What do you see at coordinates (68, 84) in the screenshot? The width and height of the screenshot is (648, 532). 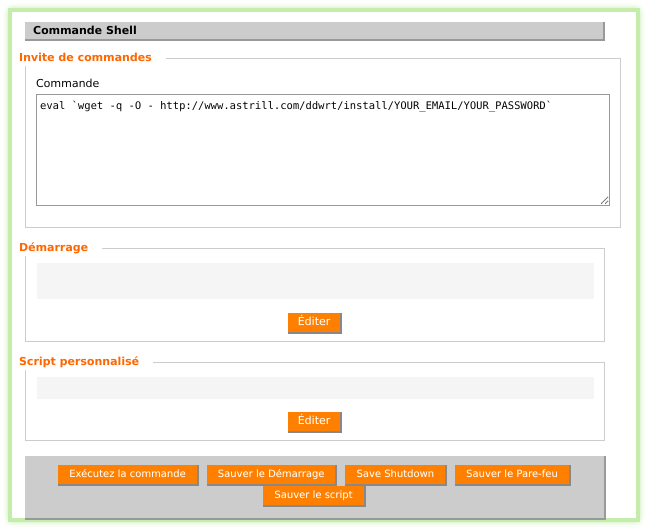 I see `field-label: Commande` at bounding box center [68, 84].